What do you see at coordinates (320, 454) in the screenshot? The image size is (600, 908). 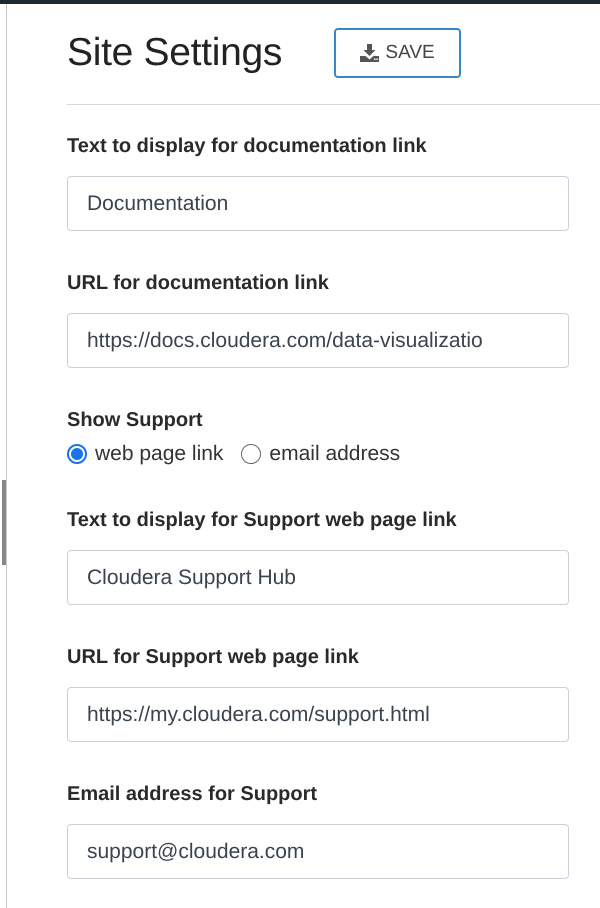 I see `radio-option: email address` at bounding box center [320, 454].